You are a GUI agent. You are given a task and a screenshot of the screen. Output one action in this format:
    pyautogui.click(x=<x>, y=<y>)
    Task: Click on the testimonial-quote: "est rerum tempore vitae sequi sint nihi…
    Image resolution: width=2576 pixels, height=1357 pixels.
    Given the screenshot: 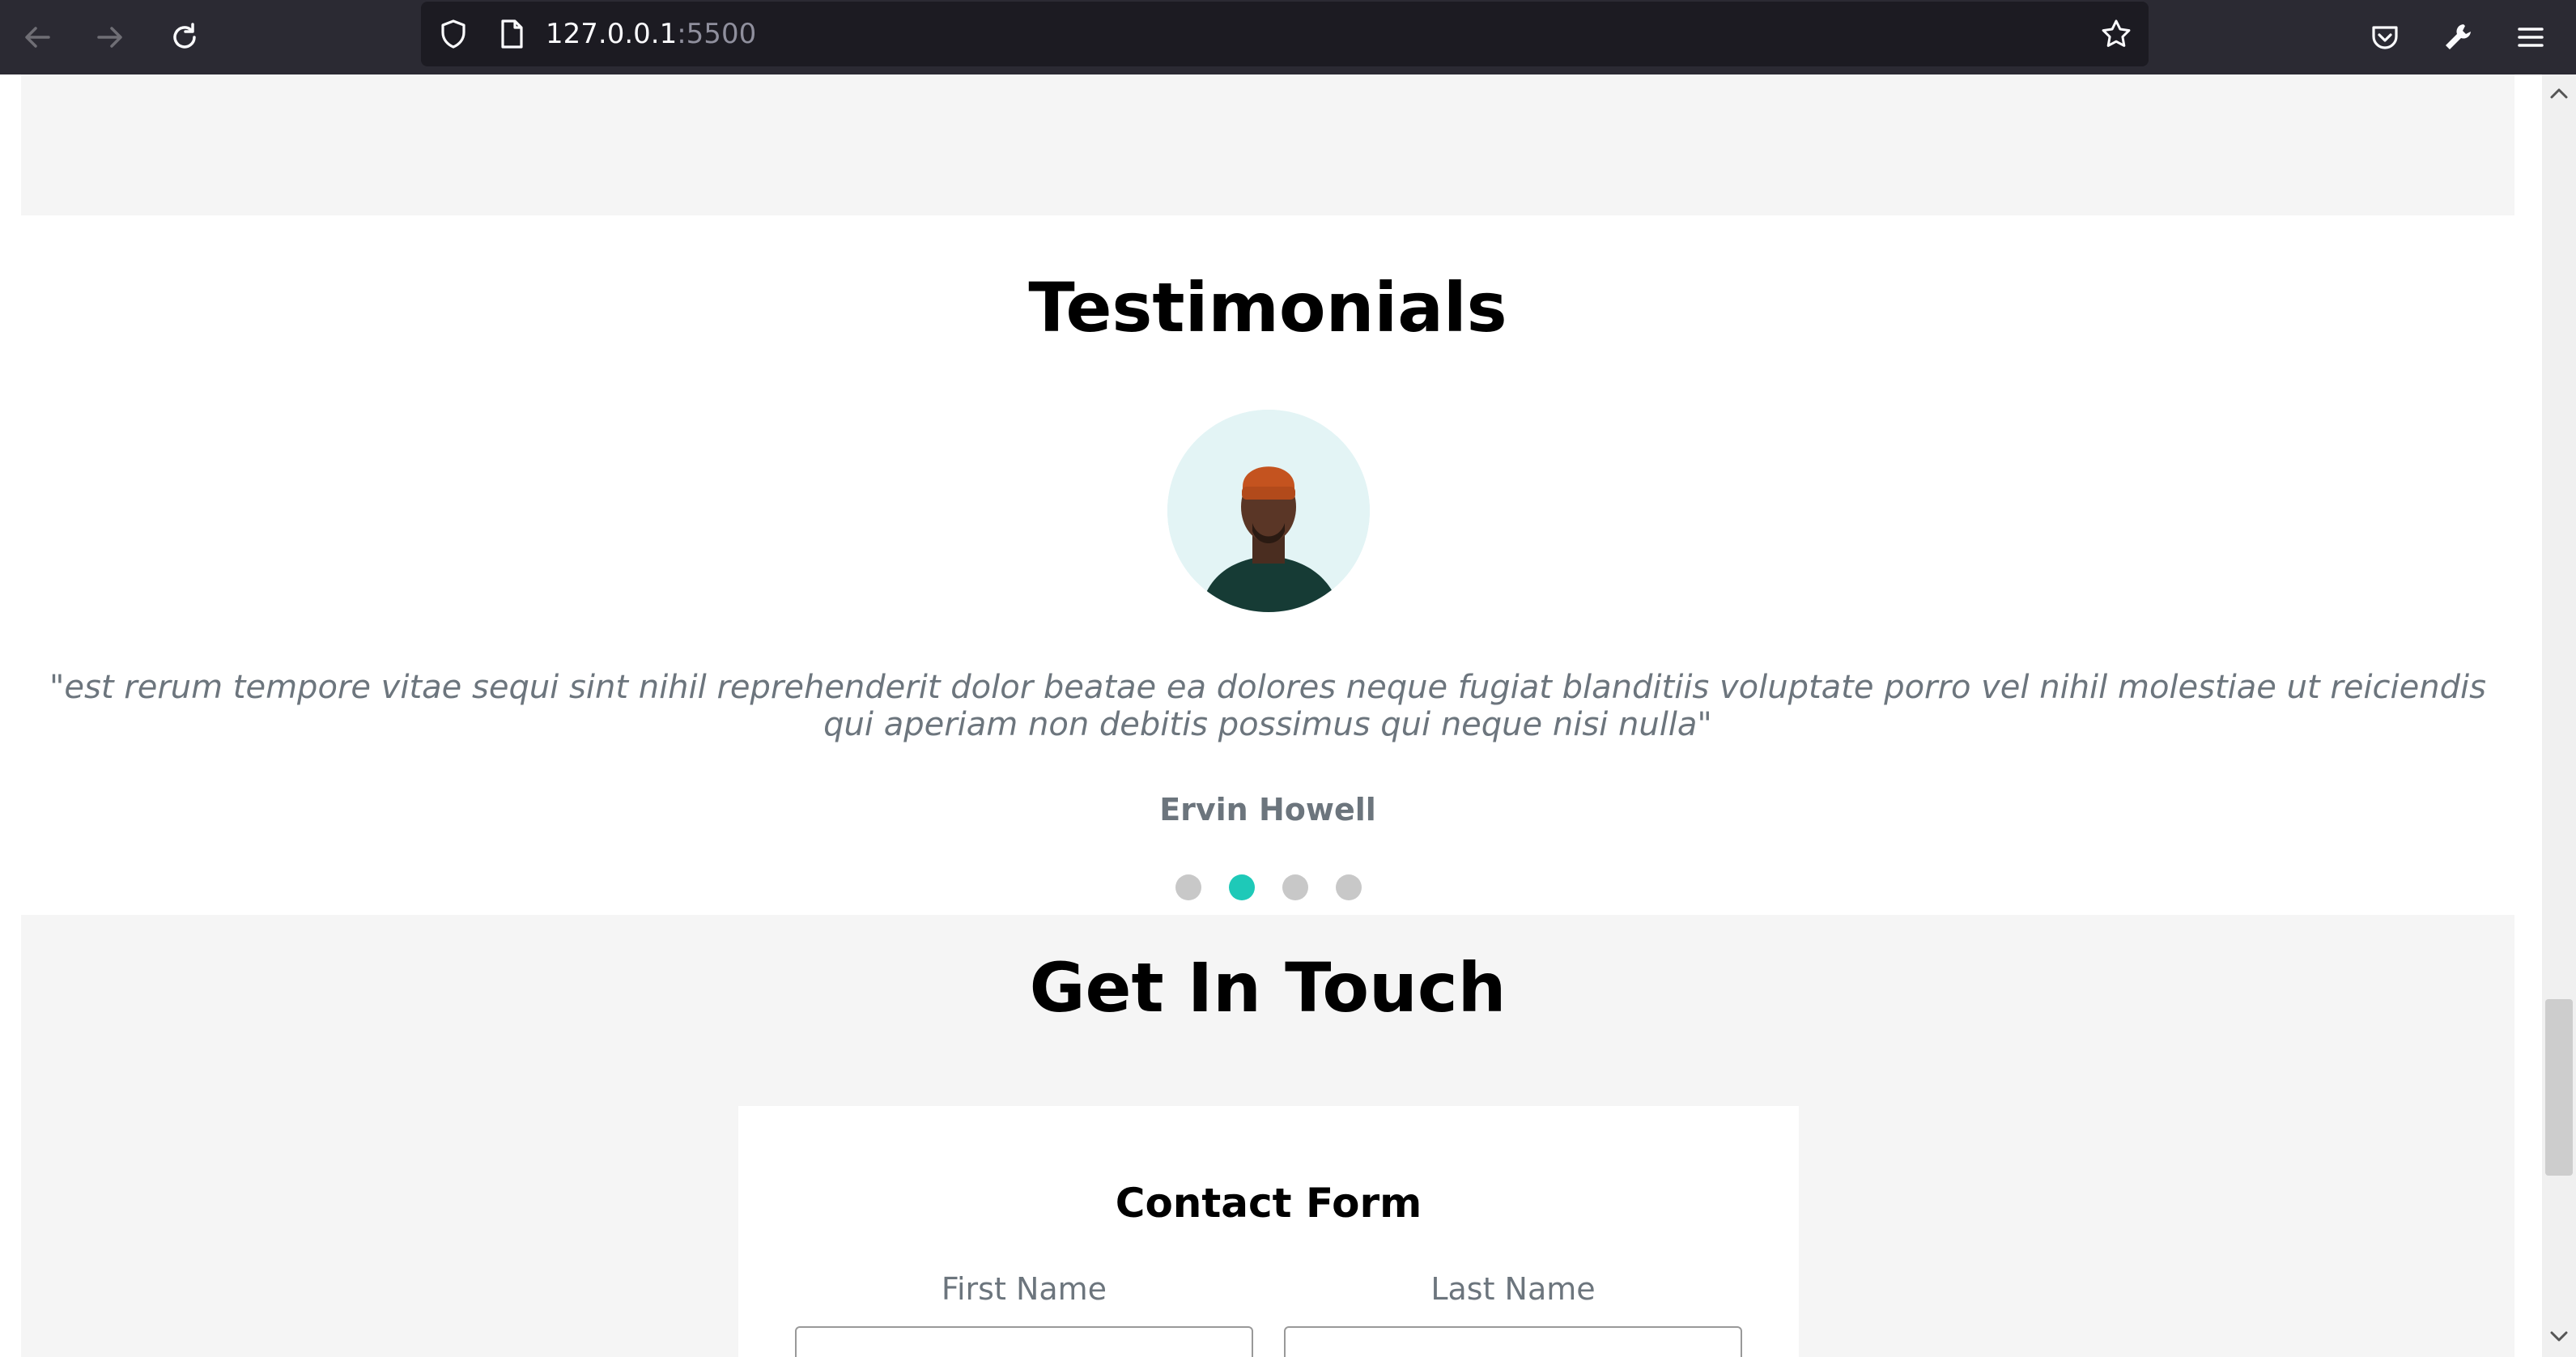 What is the action you would take?
    pyautogui.click(x=1267, y=706)
    